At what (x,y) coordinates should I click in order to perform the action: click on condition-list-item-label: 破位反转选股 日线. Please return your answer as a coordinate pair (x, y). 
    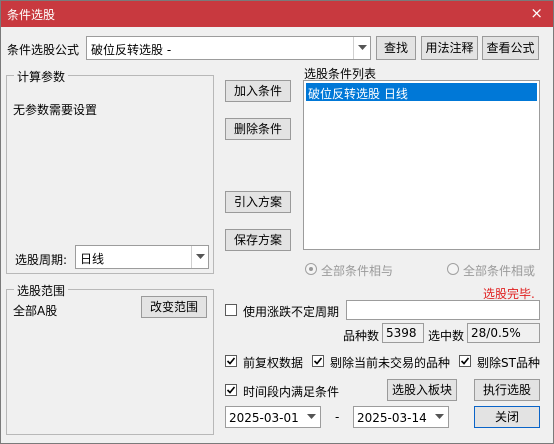
    Looking at the image, I should click on (358, 94).